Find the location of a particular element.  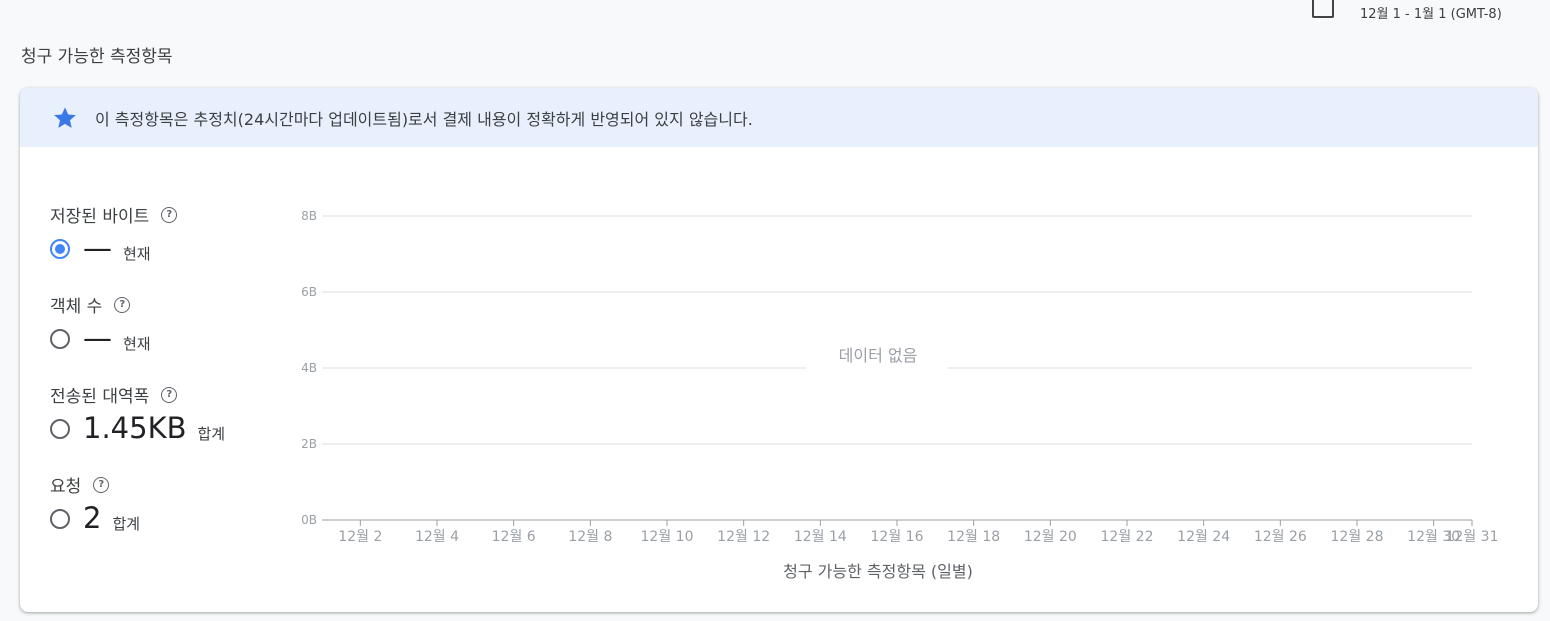

x-tick-label: 12월 8 is located at coordinates (590, 537).